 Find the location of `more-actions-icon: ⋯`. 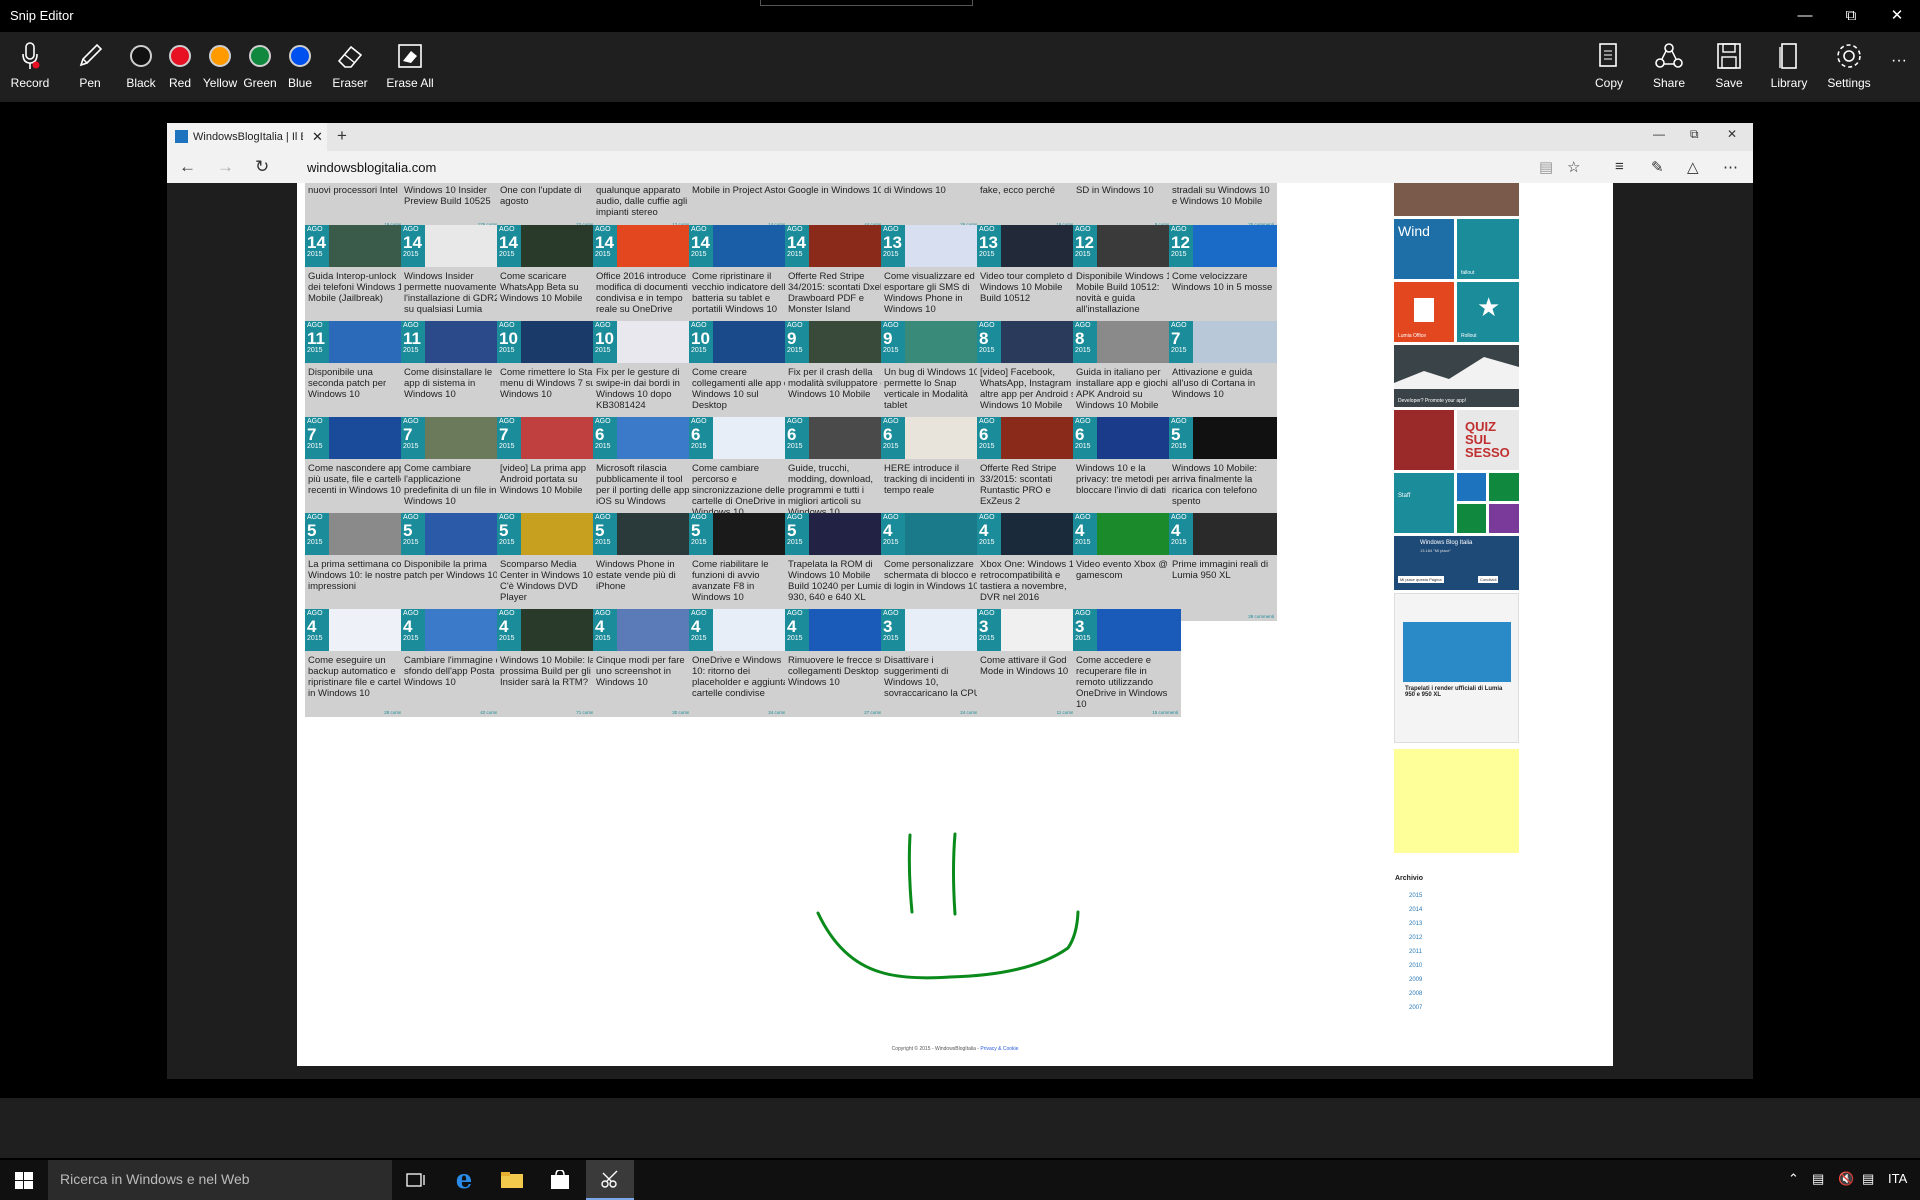

more-actions-icon: ⋯ is located at coordinates (1730, 167).